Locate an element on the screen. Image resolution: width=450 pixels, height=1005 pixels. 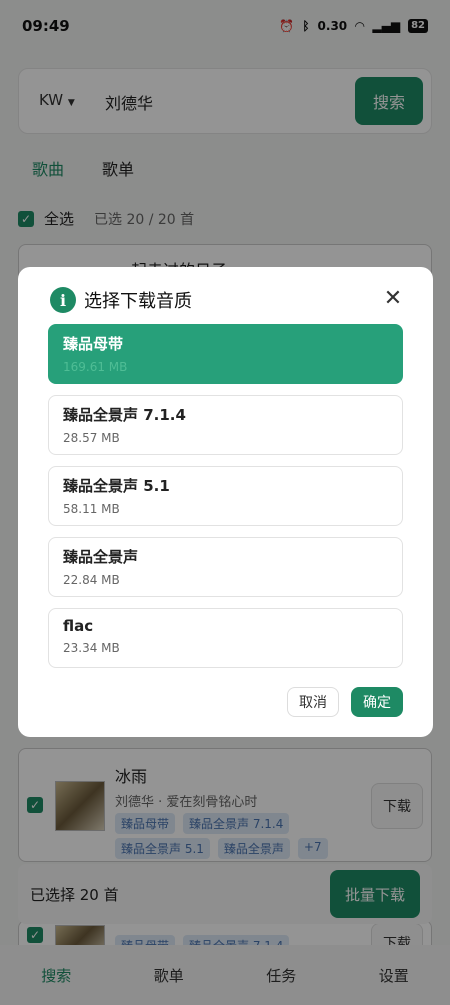
option-name: 臻品全景声 7.1.4 is located at coordinates (124, 415).